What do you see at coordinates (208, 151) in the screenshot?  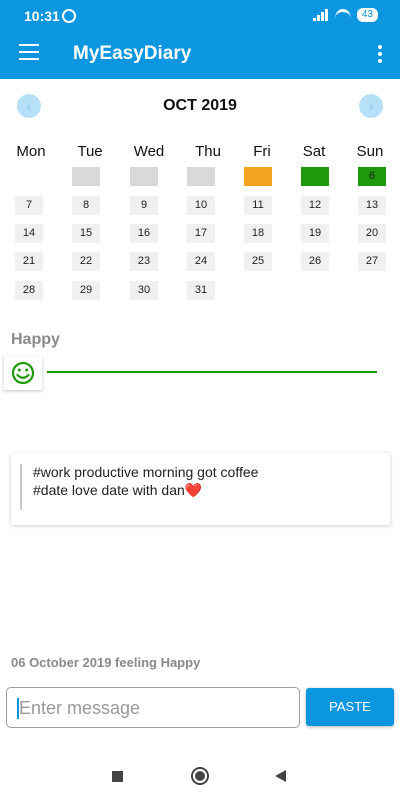 I see `weekday-label: Thu` at bounding box center [208, 151].